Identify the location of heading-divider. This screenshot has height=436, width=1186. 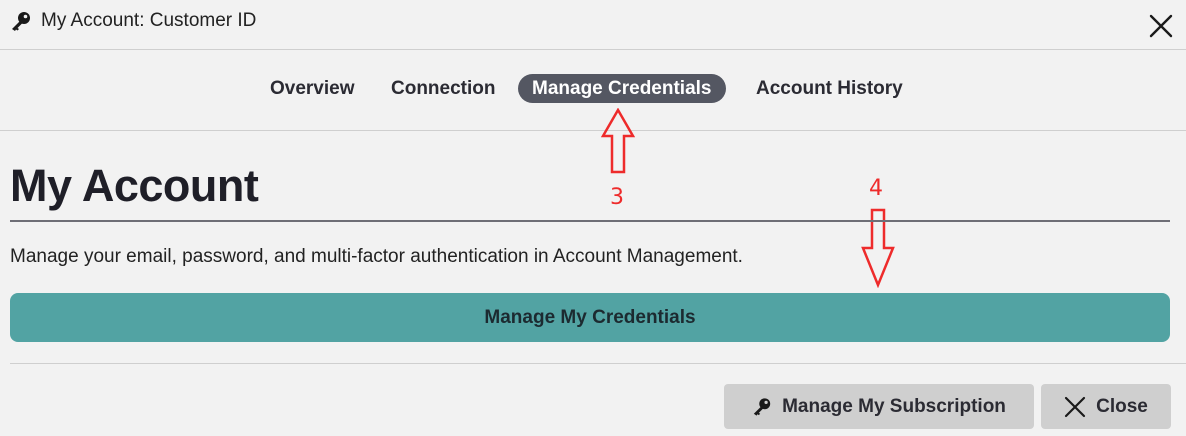
(590, 221).